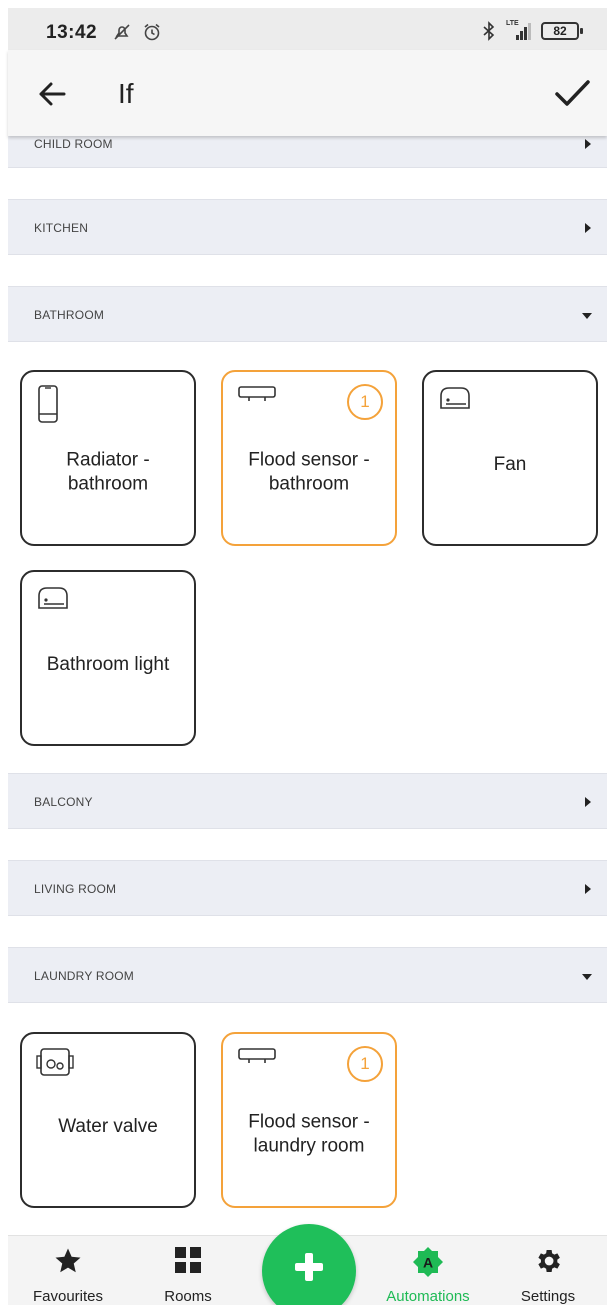 The width and height of the screenshot is (607, 1305). I want to click on device-label: Flood sensor - laundry room, so click(309, 1134).